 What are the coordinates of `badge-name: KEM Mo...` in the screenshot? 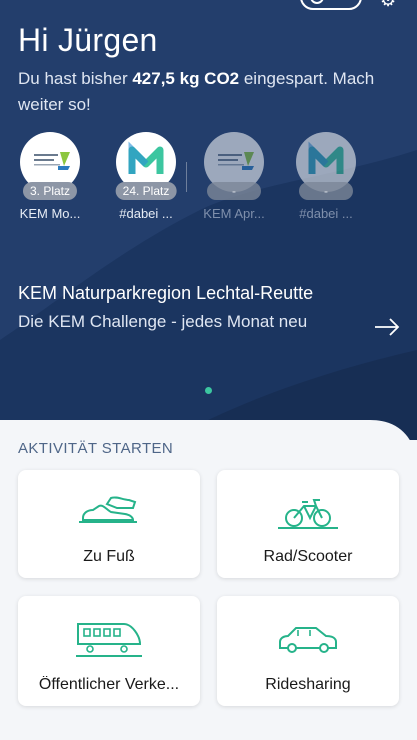 It's located at (50, 213).